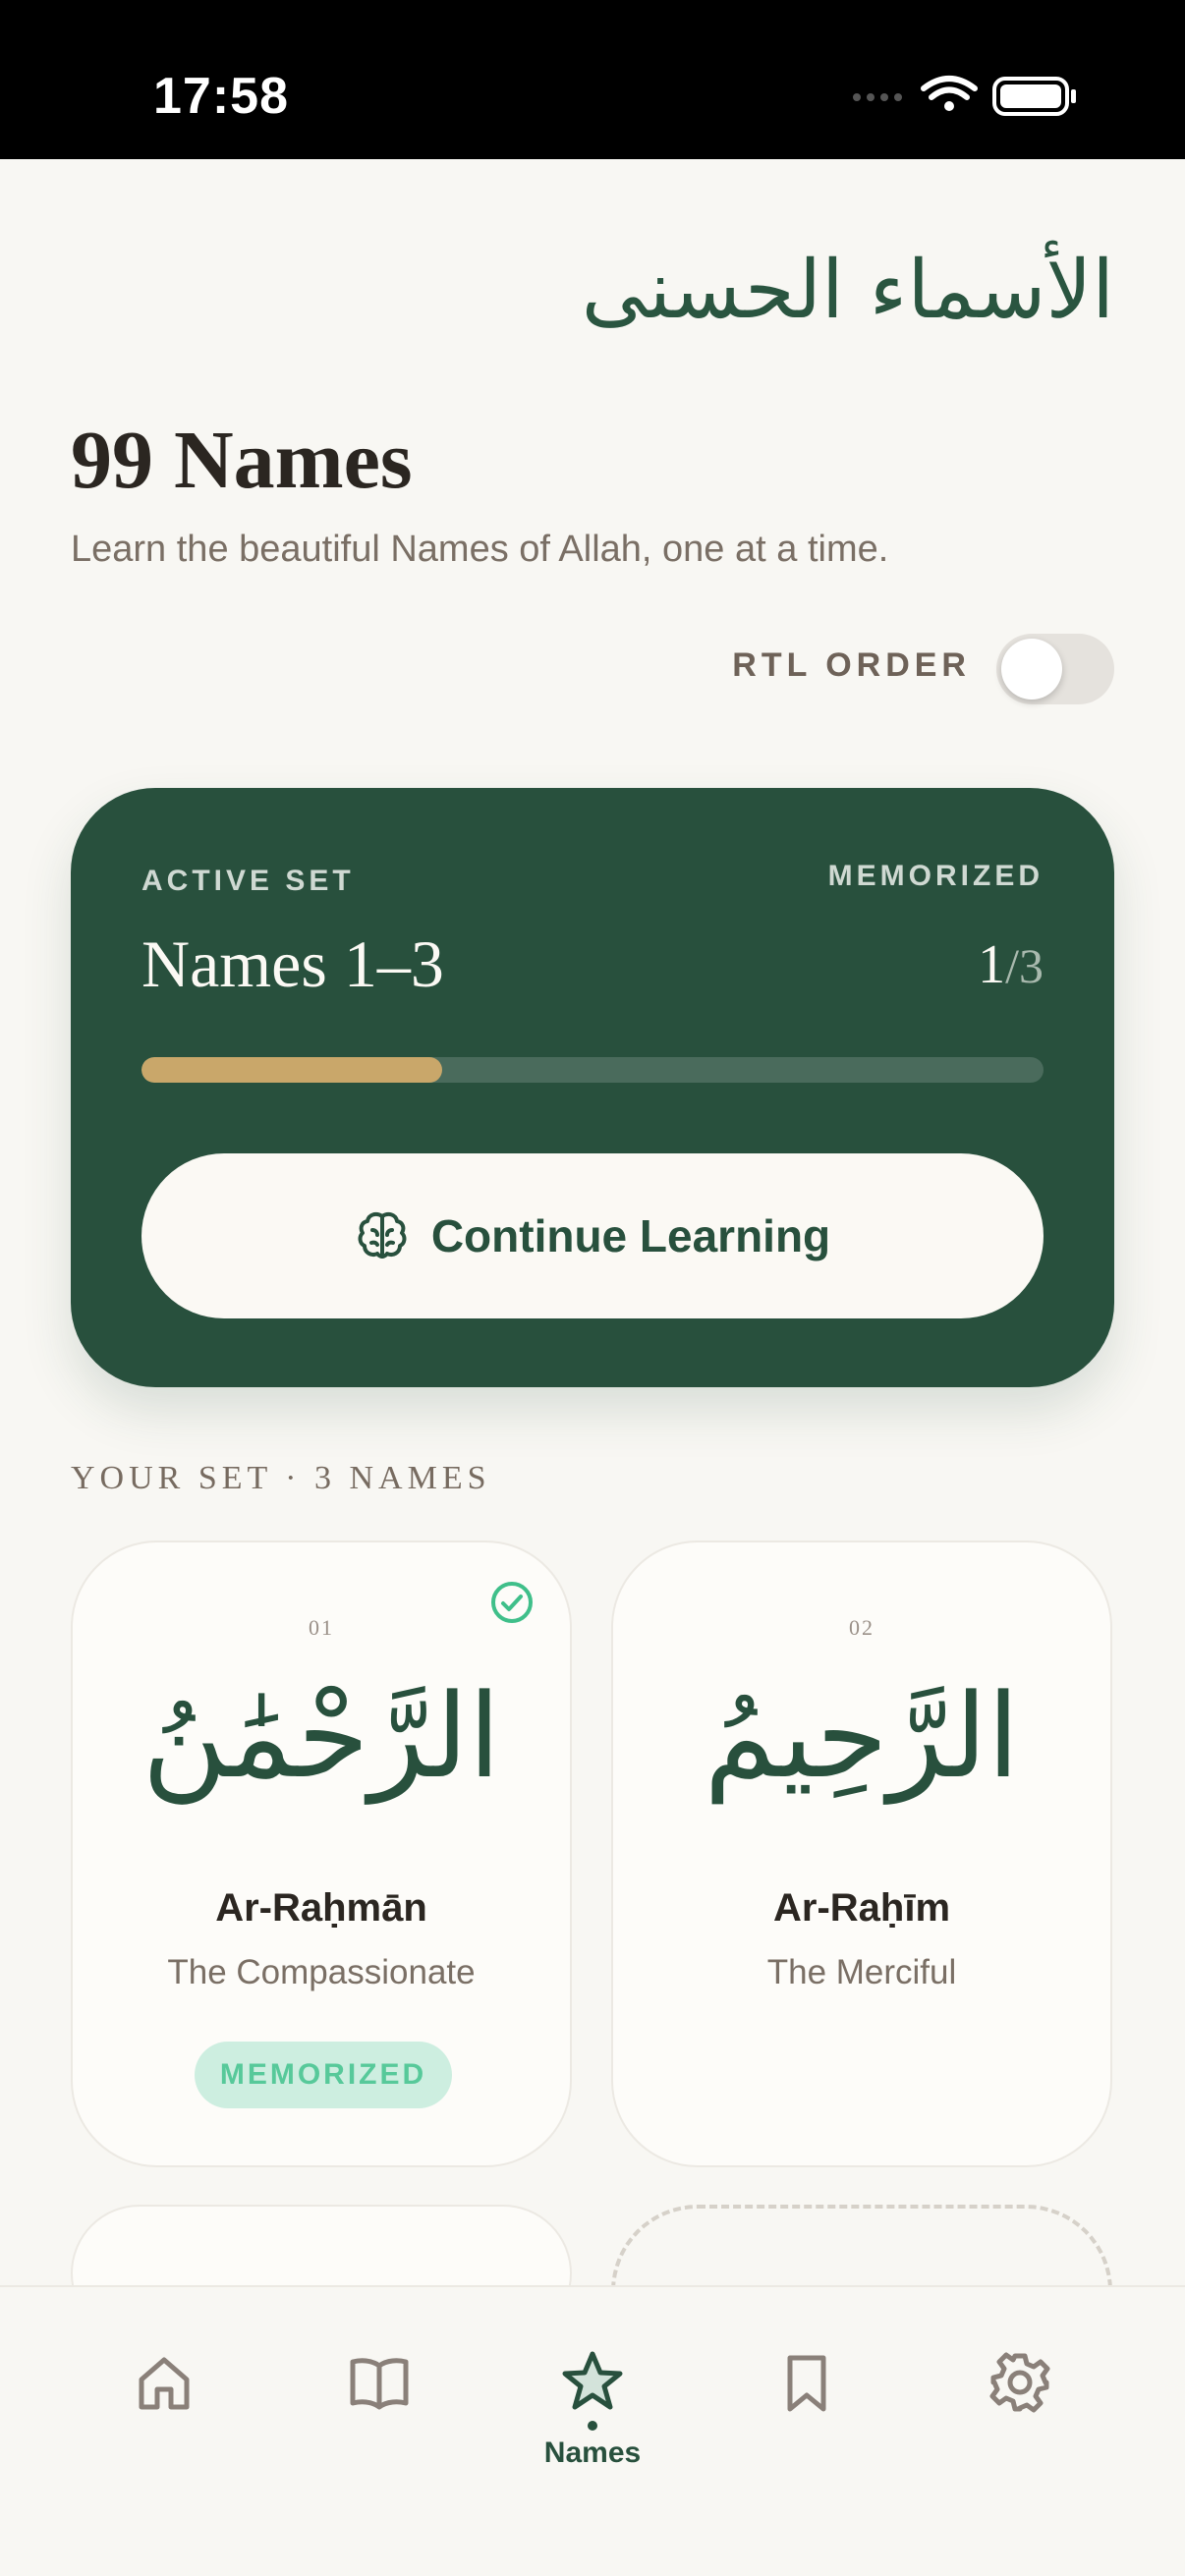 The height and width of the screenshot is (2576, 1185). What do you see at coordinates (862, 1627) in the screenshot?
I see `name-number: 02` at bounding box center [862, 1627].